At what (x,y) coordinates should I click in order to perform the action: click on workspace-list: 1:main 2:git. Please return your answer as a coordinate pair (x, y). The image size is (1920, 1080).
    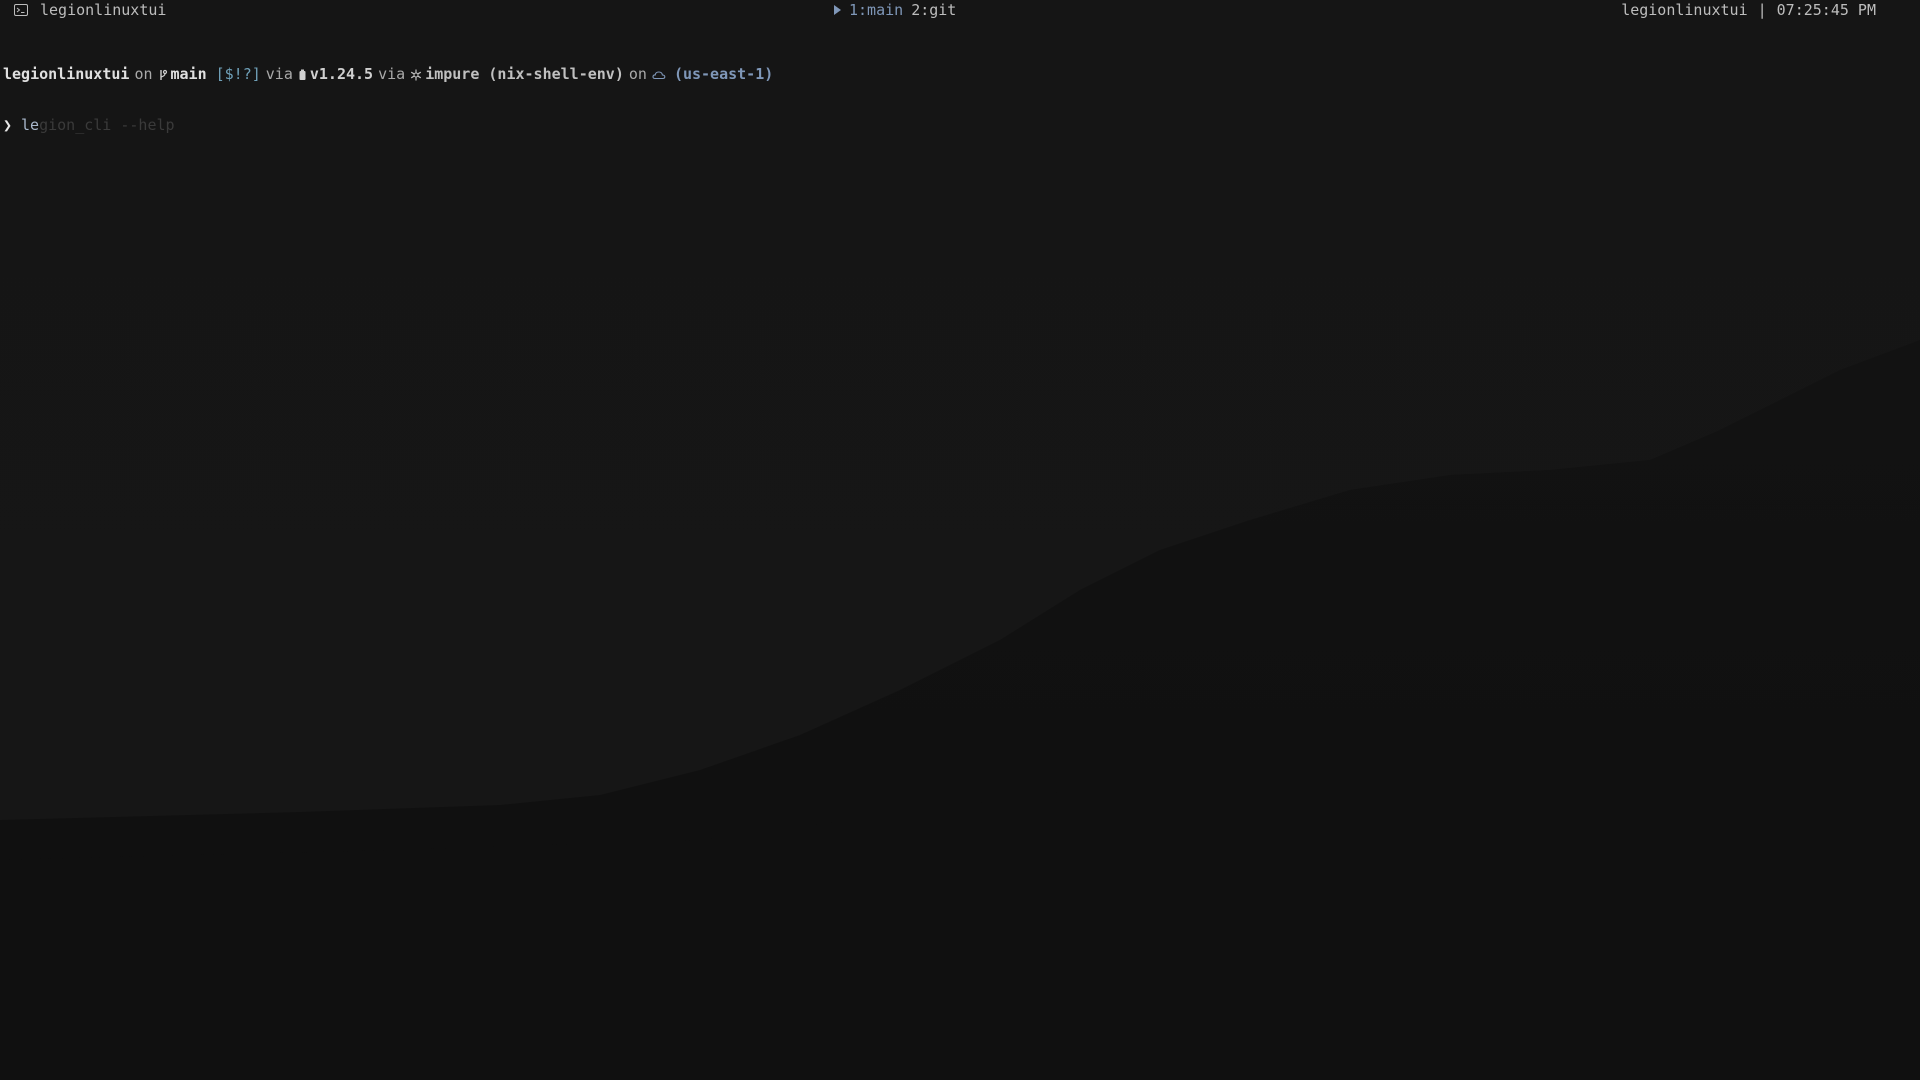
    Looking at the image, I should click on (895, 10).